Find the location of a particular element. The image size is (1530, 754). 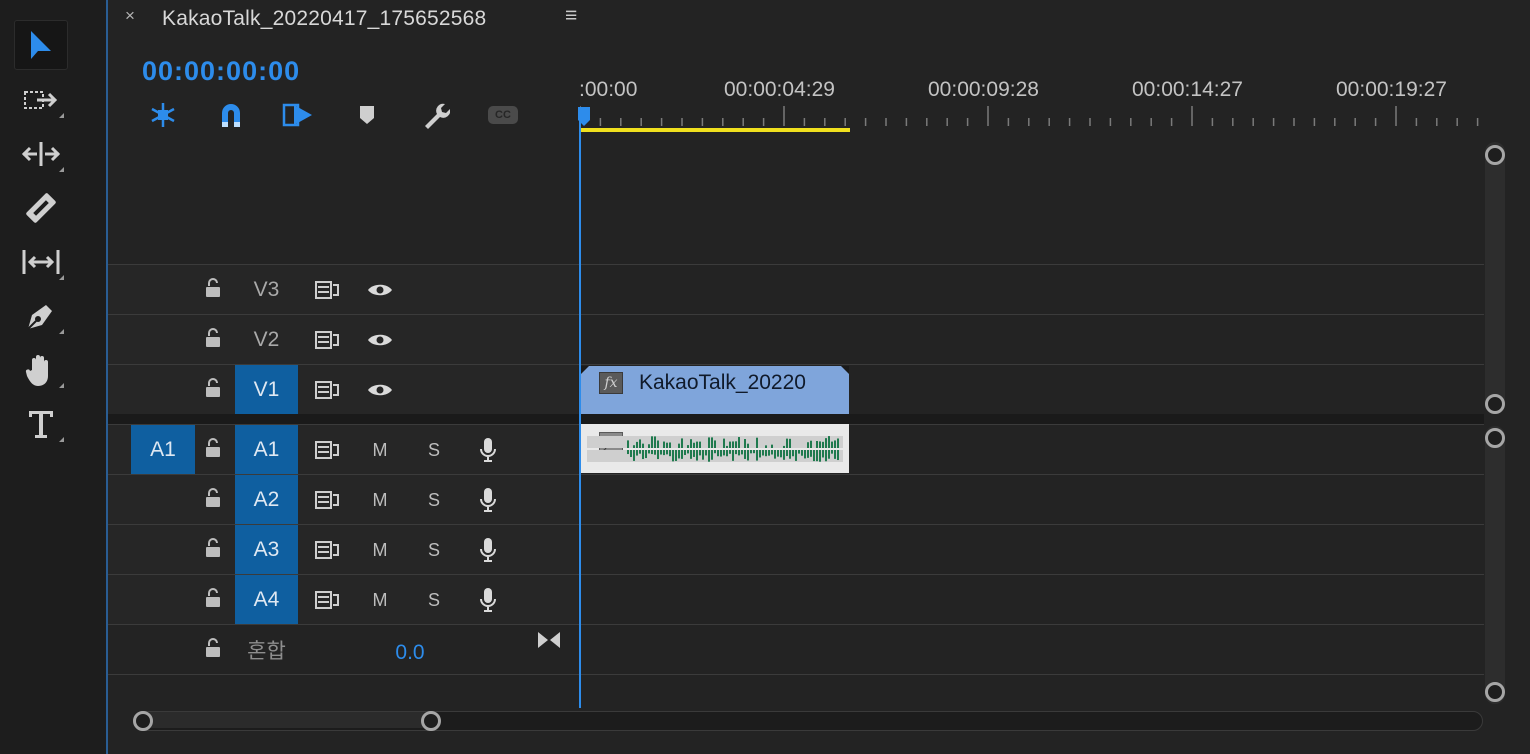

nest-toggle-button is located at coordinates (163, 115).